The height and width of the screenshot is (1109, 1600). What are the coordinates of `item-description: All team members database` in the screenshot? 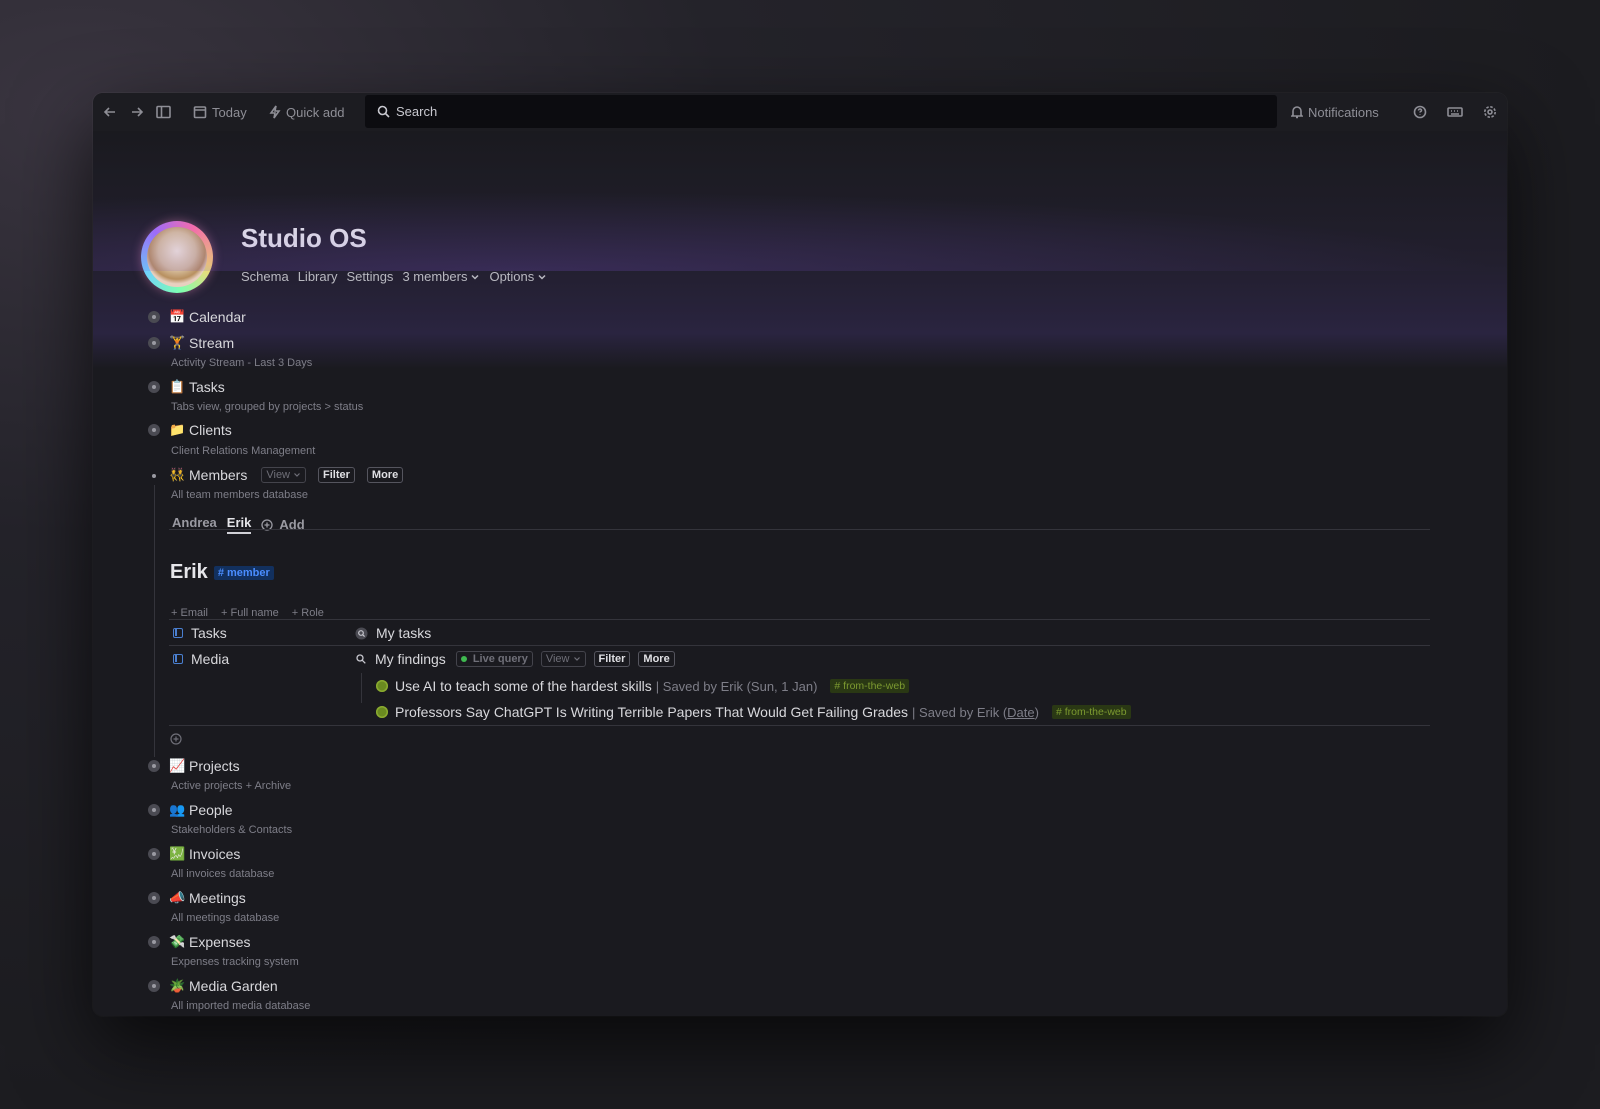 It's located at (239, 495).